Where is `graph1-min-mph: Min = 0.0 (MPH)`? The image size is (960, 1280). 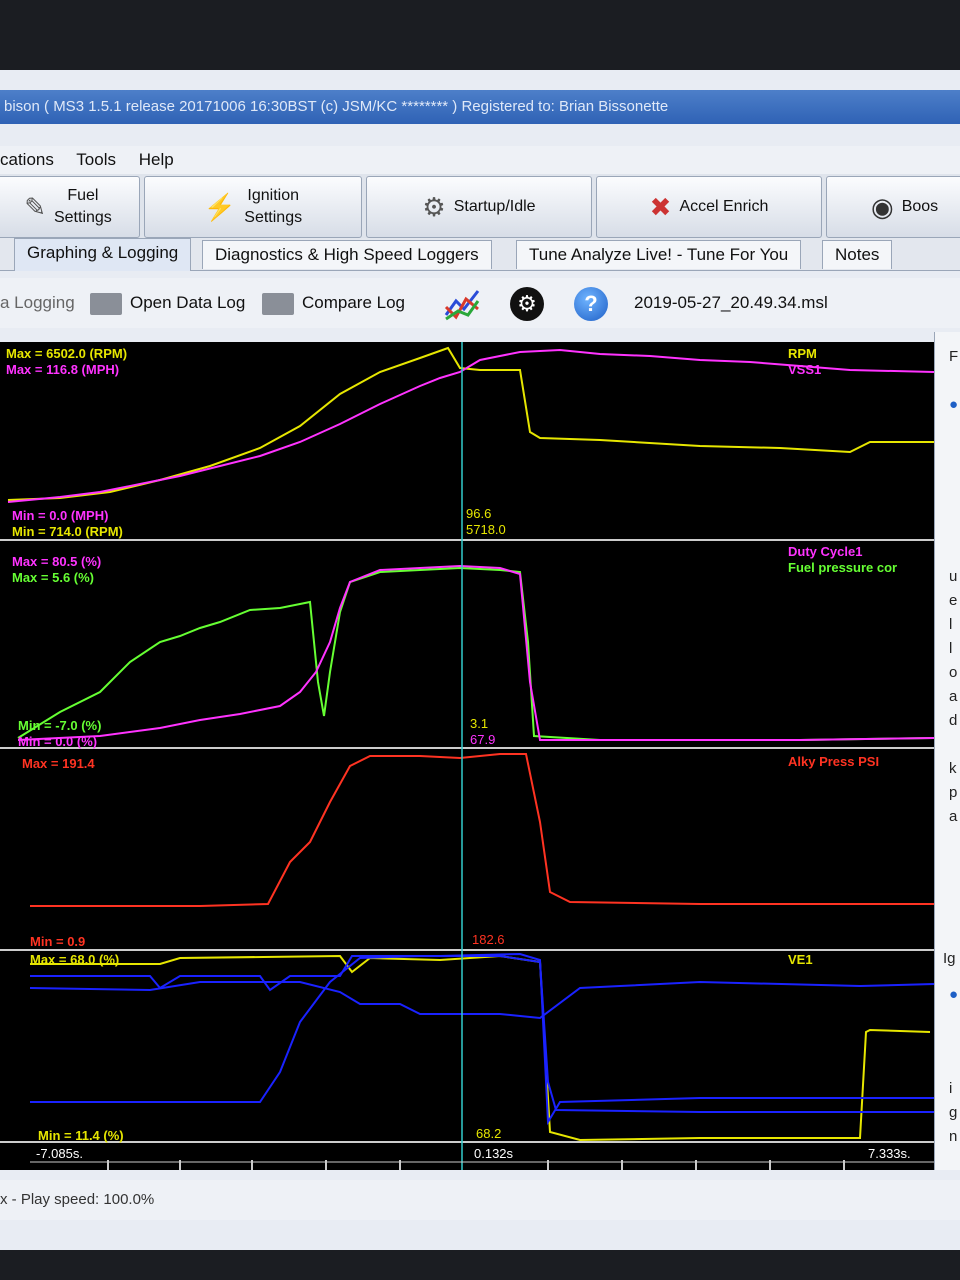
graph1-min-mph: Min = 0.0 (MPH) is located at coordinates (60, 515).